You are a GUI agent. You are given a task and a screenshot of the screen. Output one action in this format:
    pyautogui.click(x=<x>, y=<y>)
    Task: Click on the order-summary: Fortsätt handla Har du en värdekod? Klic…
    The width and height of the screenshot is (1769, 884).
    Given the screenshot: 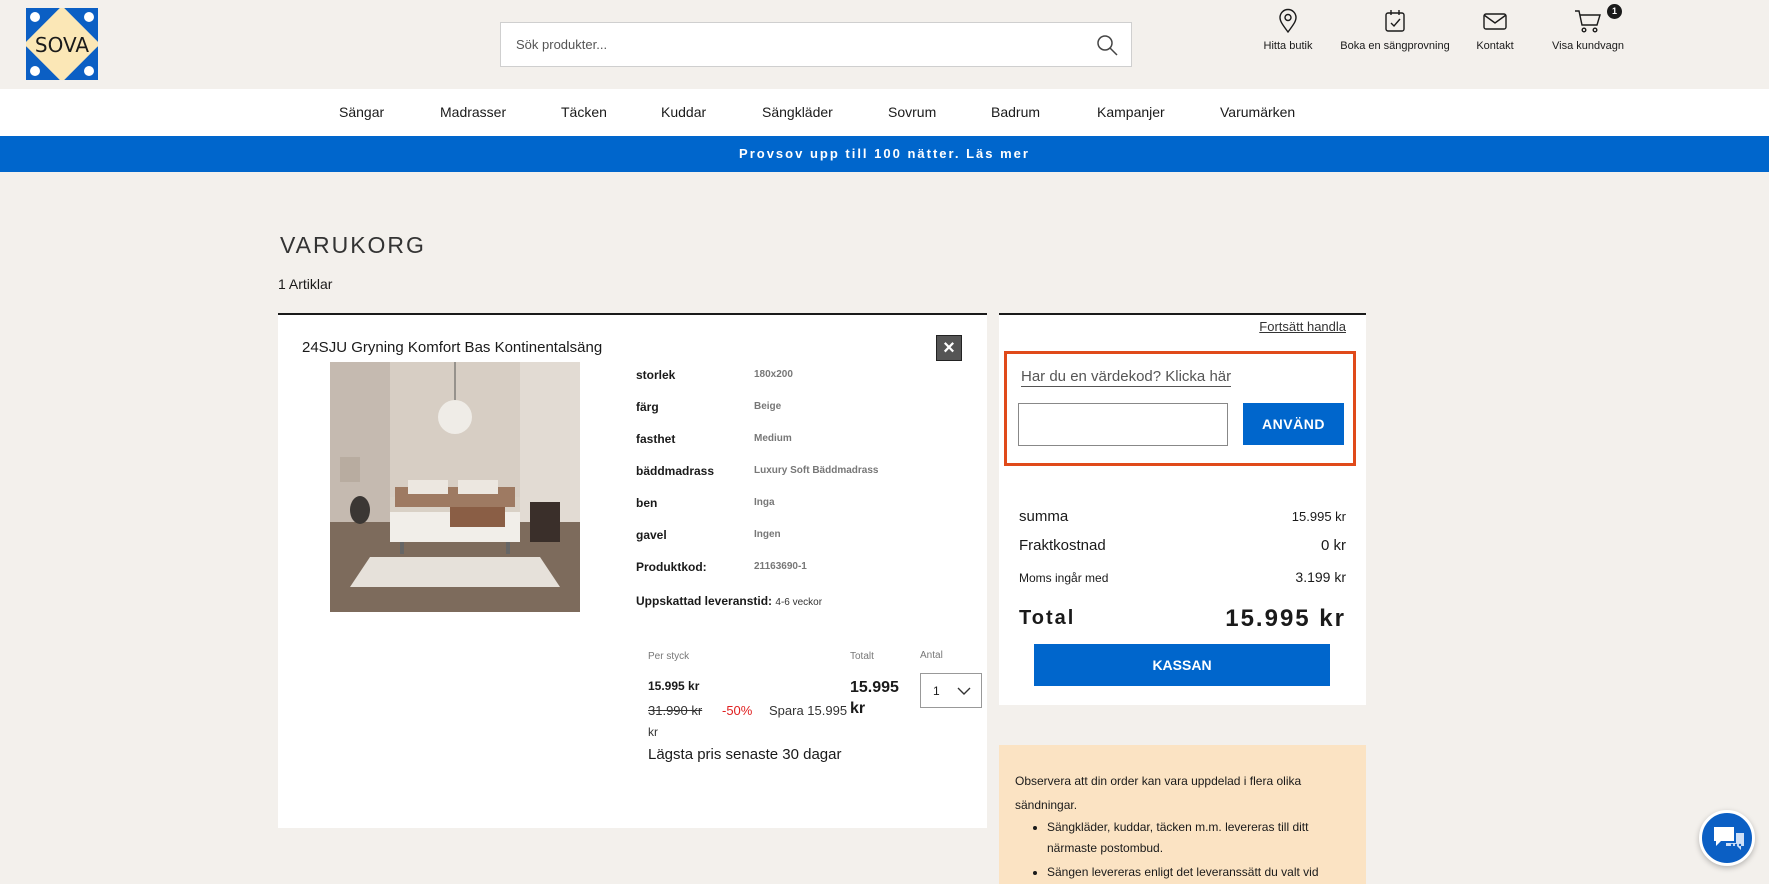 What is the action you would take?
    pyautogui.click(x=1182, y=509)
    